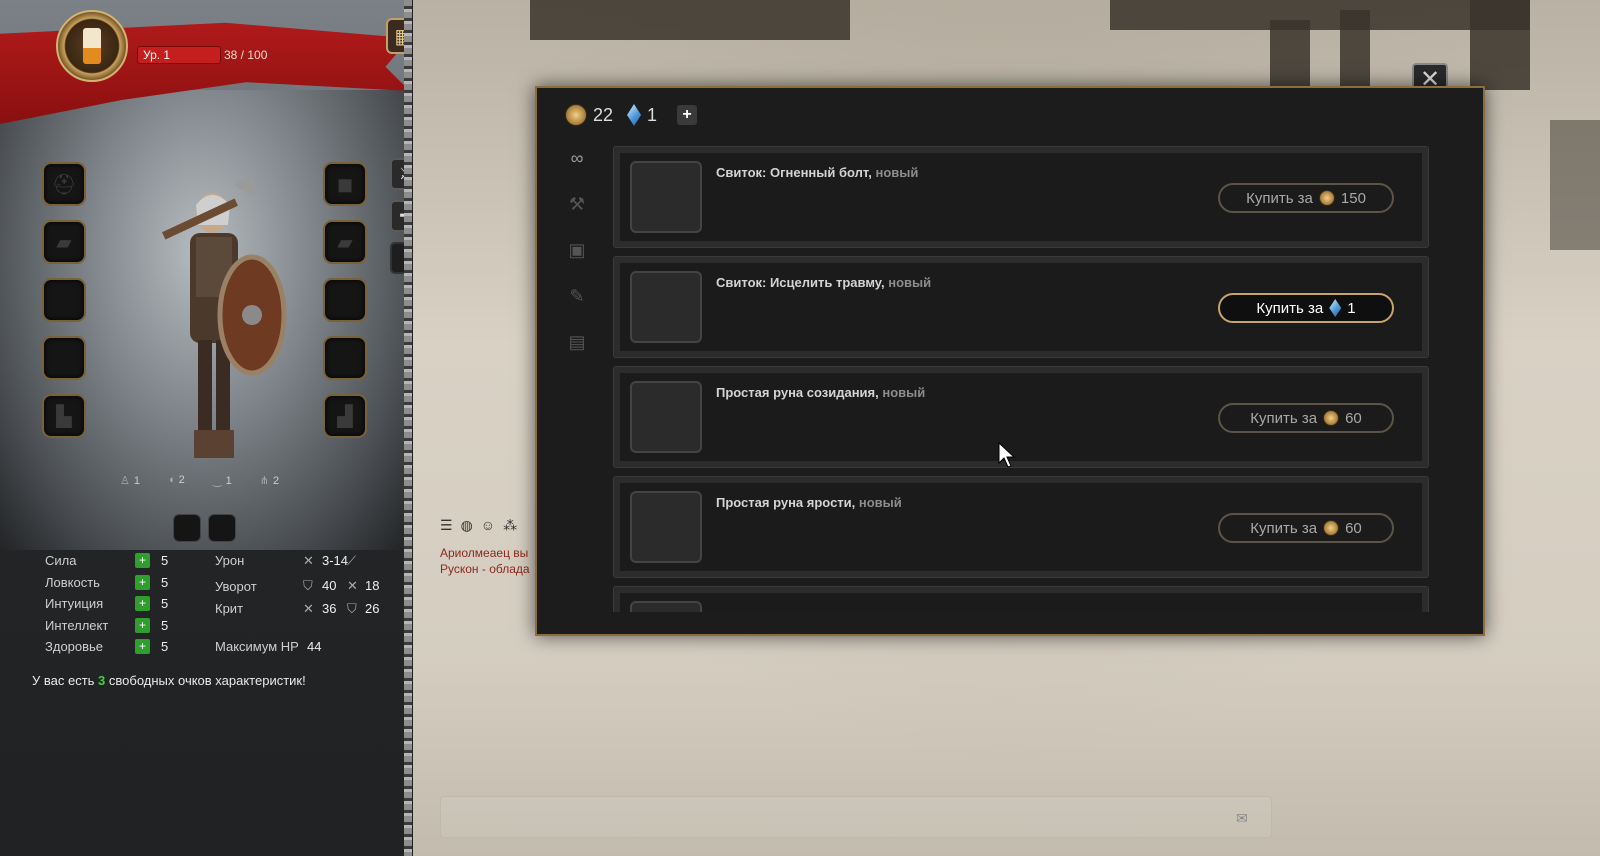 This screenshot has height=856, width=1600. Describe the element at coordinates (510, 525) in the screenshot. I see `group-icon: ⁂` at that location.